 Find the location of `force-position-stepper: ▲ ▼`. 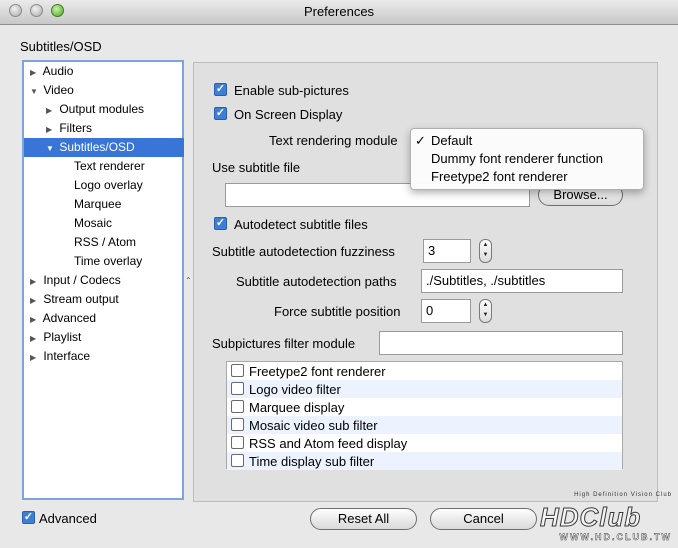

force-position-stepper: ▲ ▼ is located at coordinates (485, 311).